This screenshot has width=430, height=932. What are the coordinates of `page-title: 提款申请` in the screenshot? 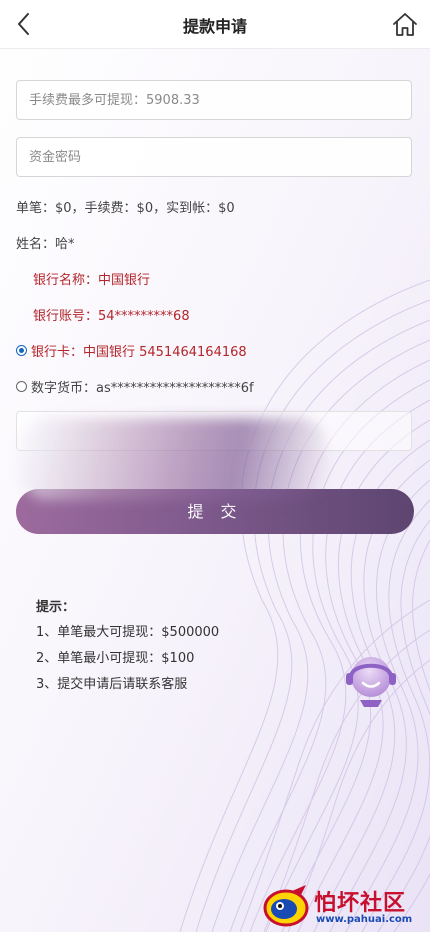 It's located at (214, 26).